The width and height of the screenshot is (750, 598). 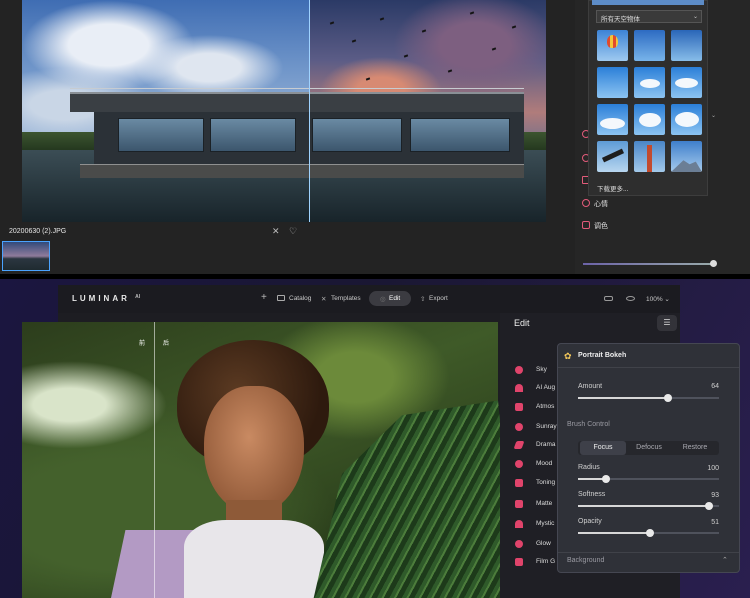 What do you see at coordinates (394, 298) in the screenshot?
I see `nav-edit-label: Edit` at bounding box center [394, 298].